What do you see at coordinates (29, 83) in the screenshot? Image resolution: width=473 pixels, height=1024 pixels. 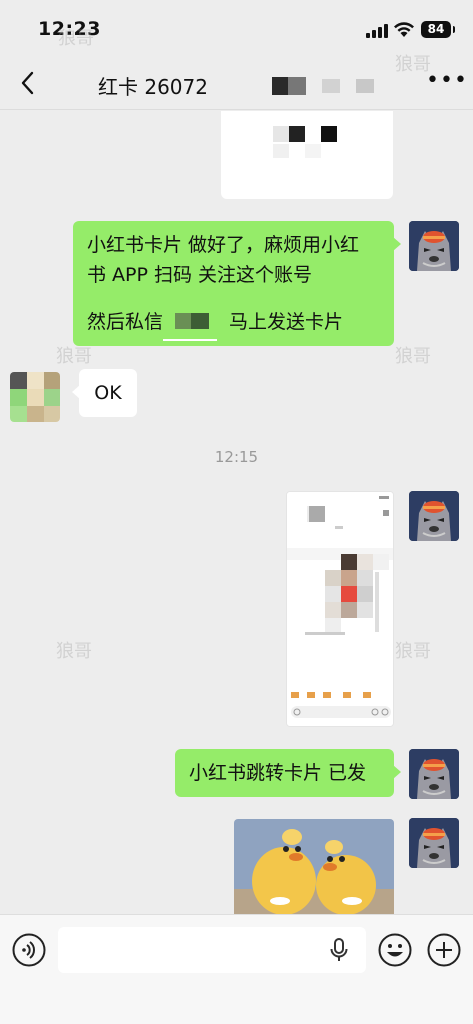 I see `chevron-left-icon` at bounding box center [29, 83].